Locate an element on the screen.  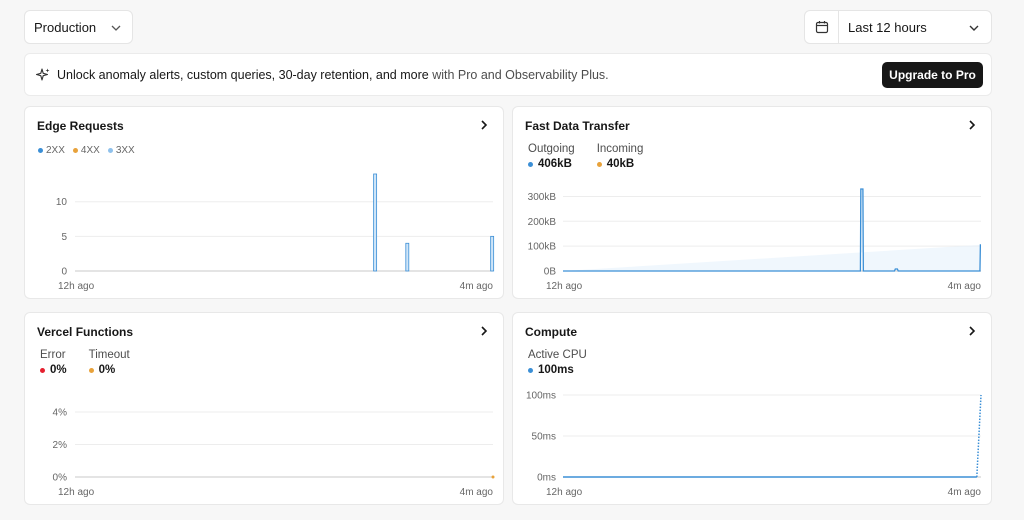
y-tick-label: 0B is located at coordinates (550, 272).